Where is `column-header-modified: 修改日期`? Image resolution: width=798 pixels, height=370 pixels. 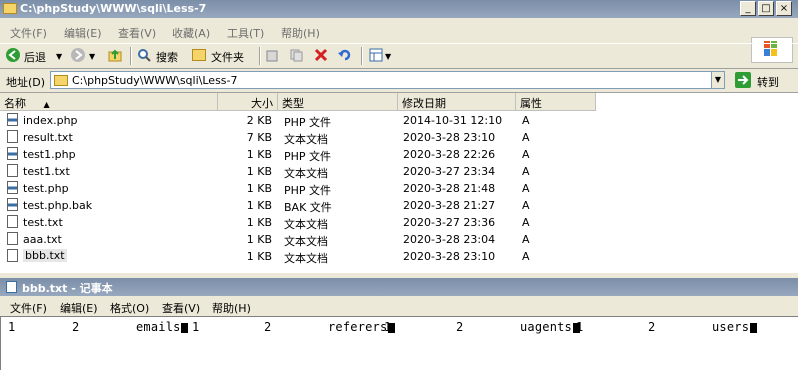
column-header-modified: 修改日期 is located at coordinates (457, 102).